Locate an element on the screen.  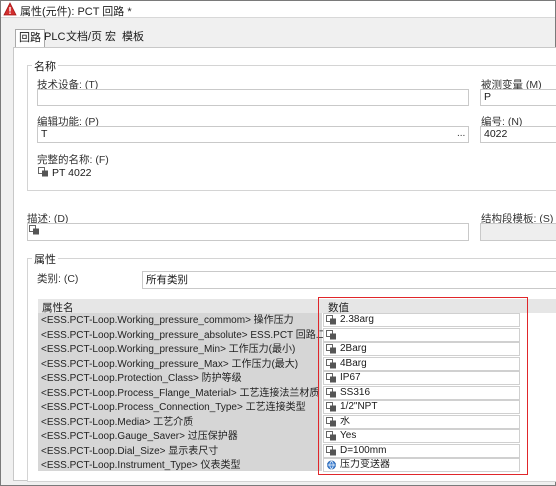
tab-macro: 宏 is located at coordinates (110, 38).